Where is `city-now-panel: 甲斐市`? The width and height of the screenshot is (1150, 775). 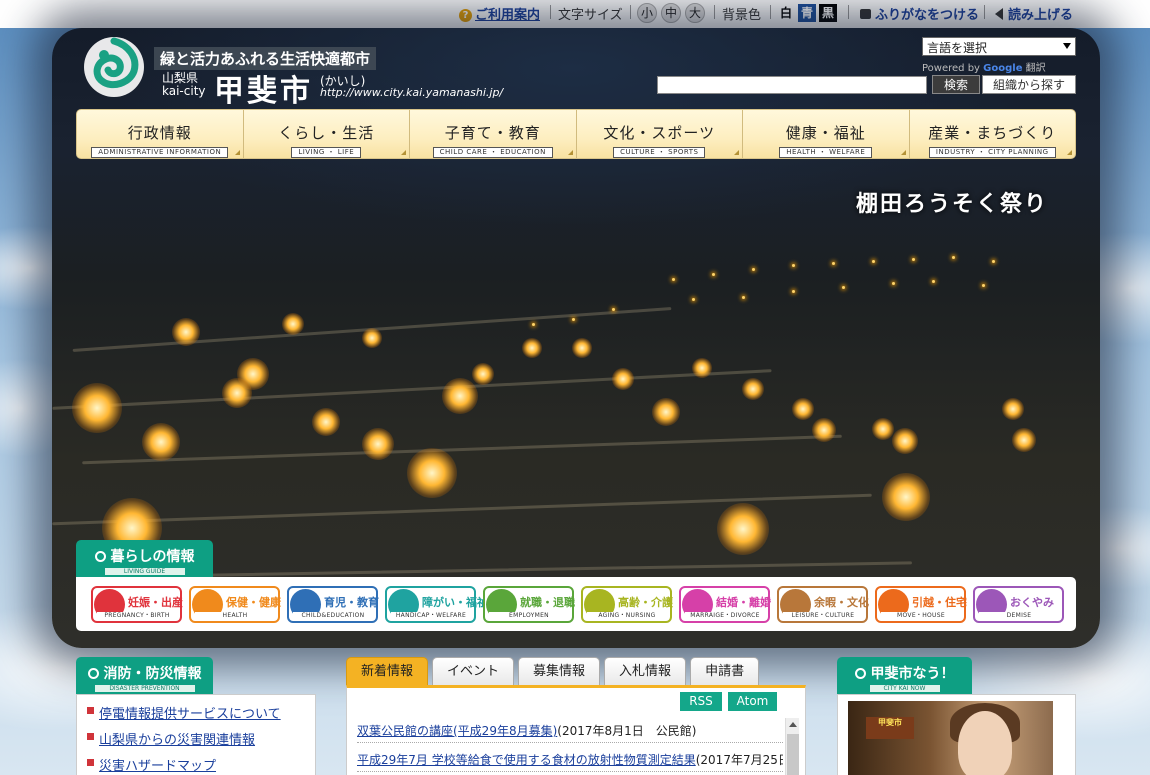
city-now-panel: 甲斐市 is located at coordinates (956, 734).